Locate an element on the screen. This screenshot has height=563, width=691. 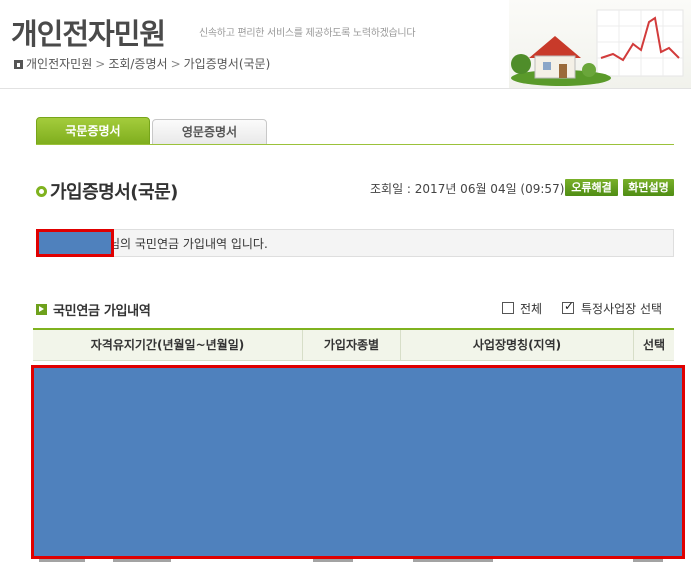
home-icon is located at coordinates (18, 64).